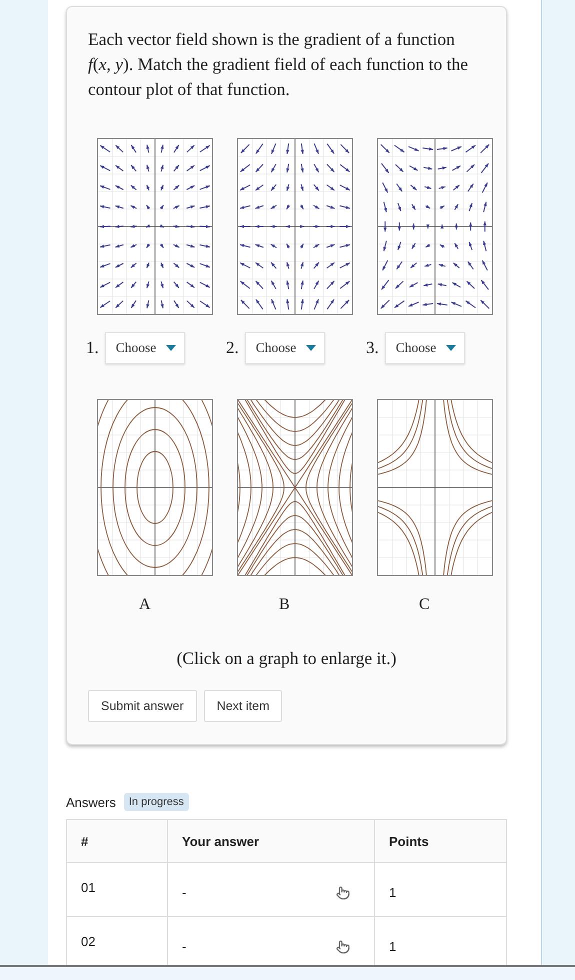  What do you see at coordinates (142, 706) in the screenshot?
I see `submit-button: Submit answer` at bounding box center [142, 706].